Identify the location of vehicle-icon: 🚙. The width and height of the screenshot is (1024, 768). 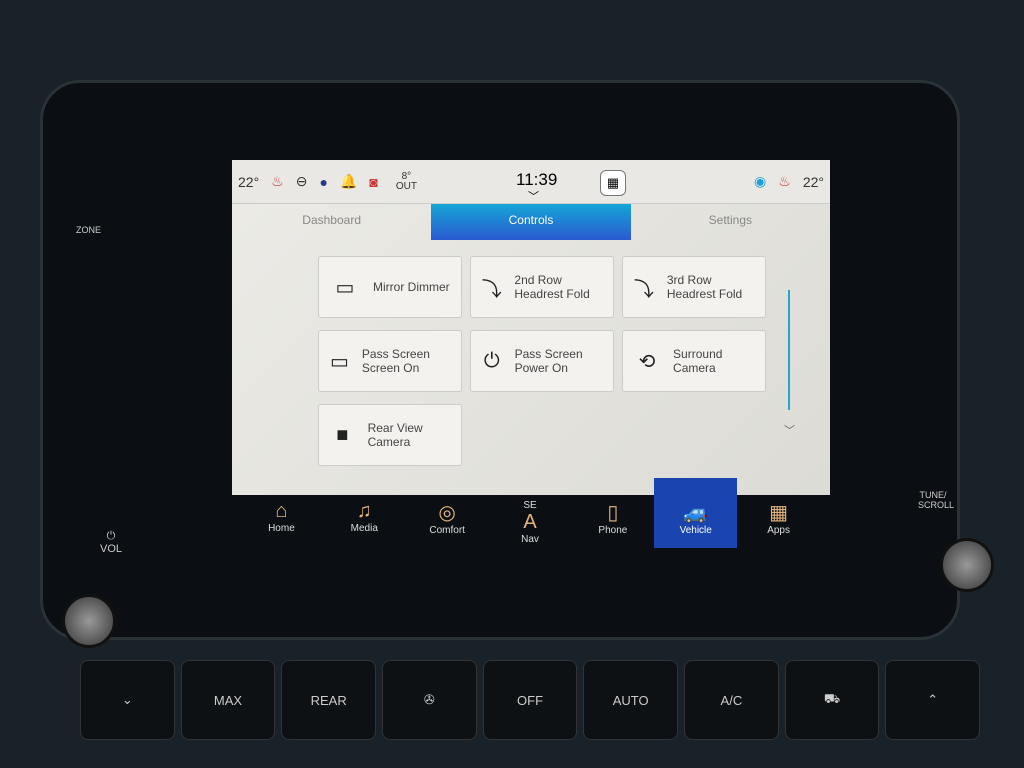
(696, 513).